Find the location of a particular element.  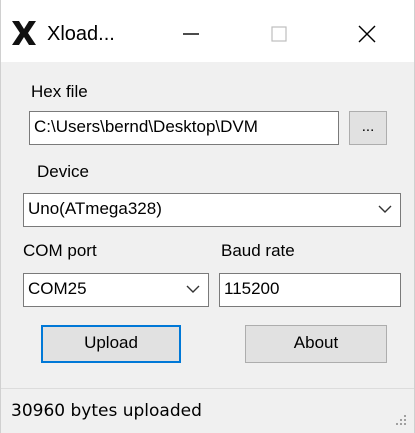

minimize-icon is located at coordinates (191, 34).